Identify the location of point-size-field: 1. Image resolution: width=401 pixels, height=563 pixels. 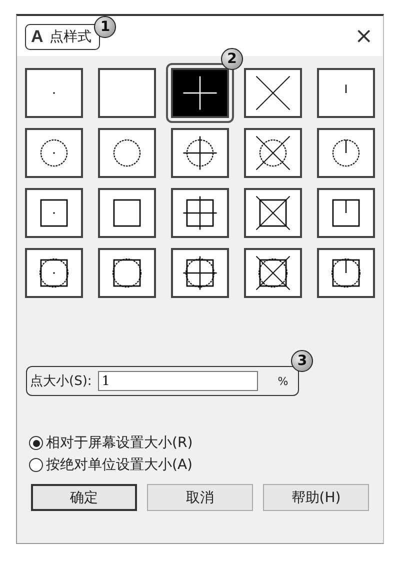
(178, 381).